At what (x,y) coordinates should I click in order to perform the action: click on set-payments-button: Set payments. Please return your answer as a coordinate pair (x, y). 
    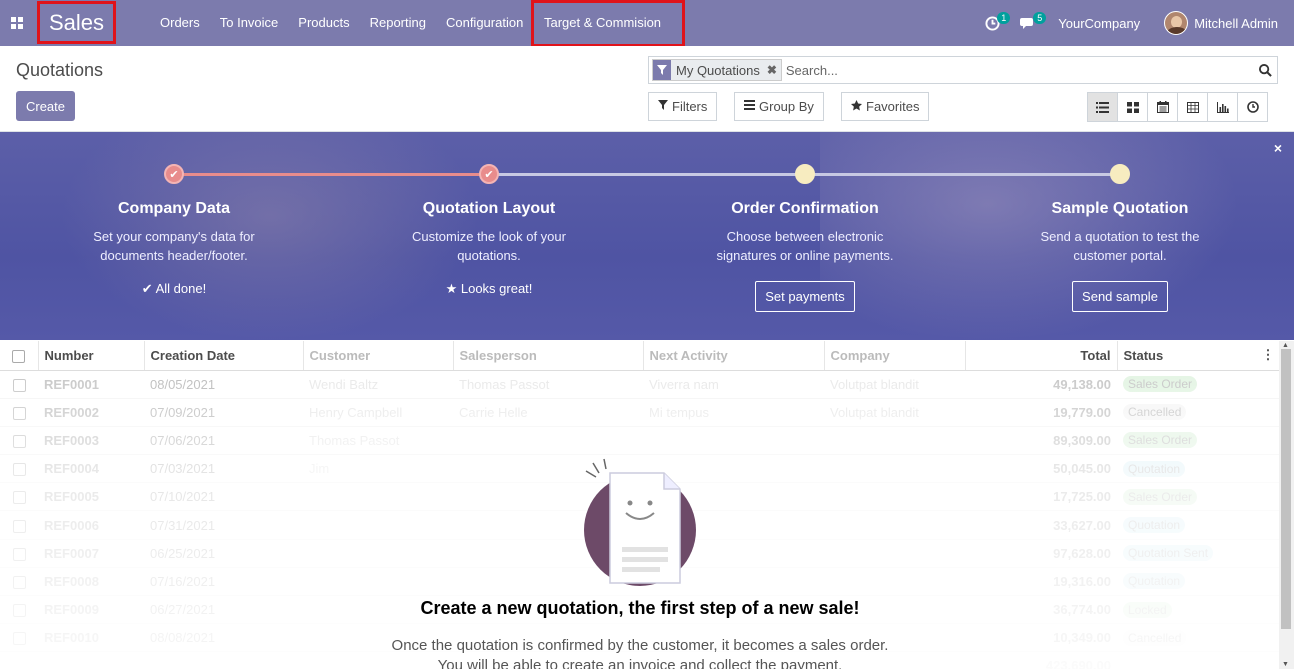
    Looking at the image, I should click on (805, 296).